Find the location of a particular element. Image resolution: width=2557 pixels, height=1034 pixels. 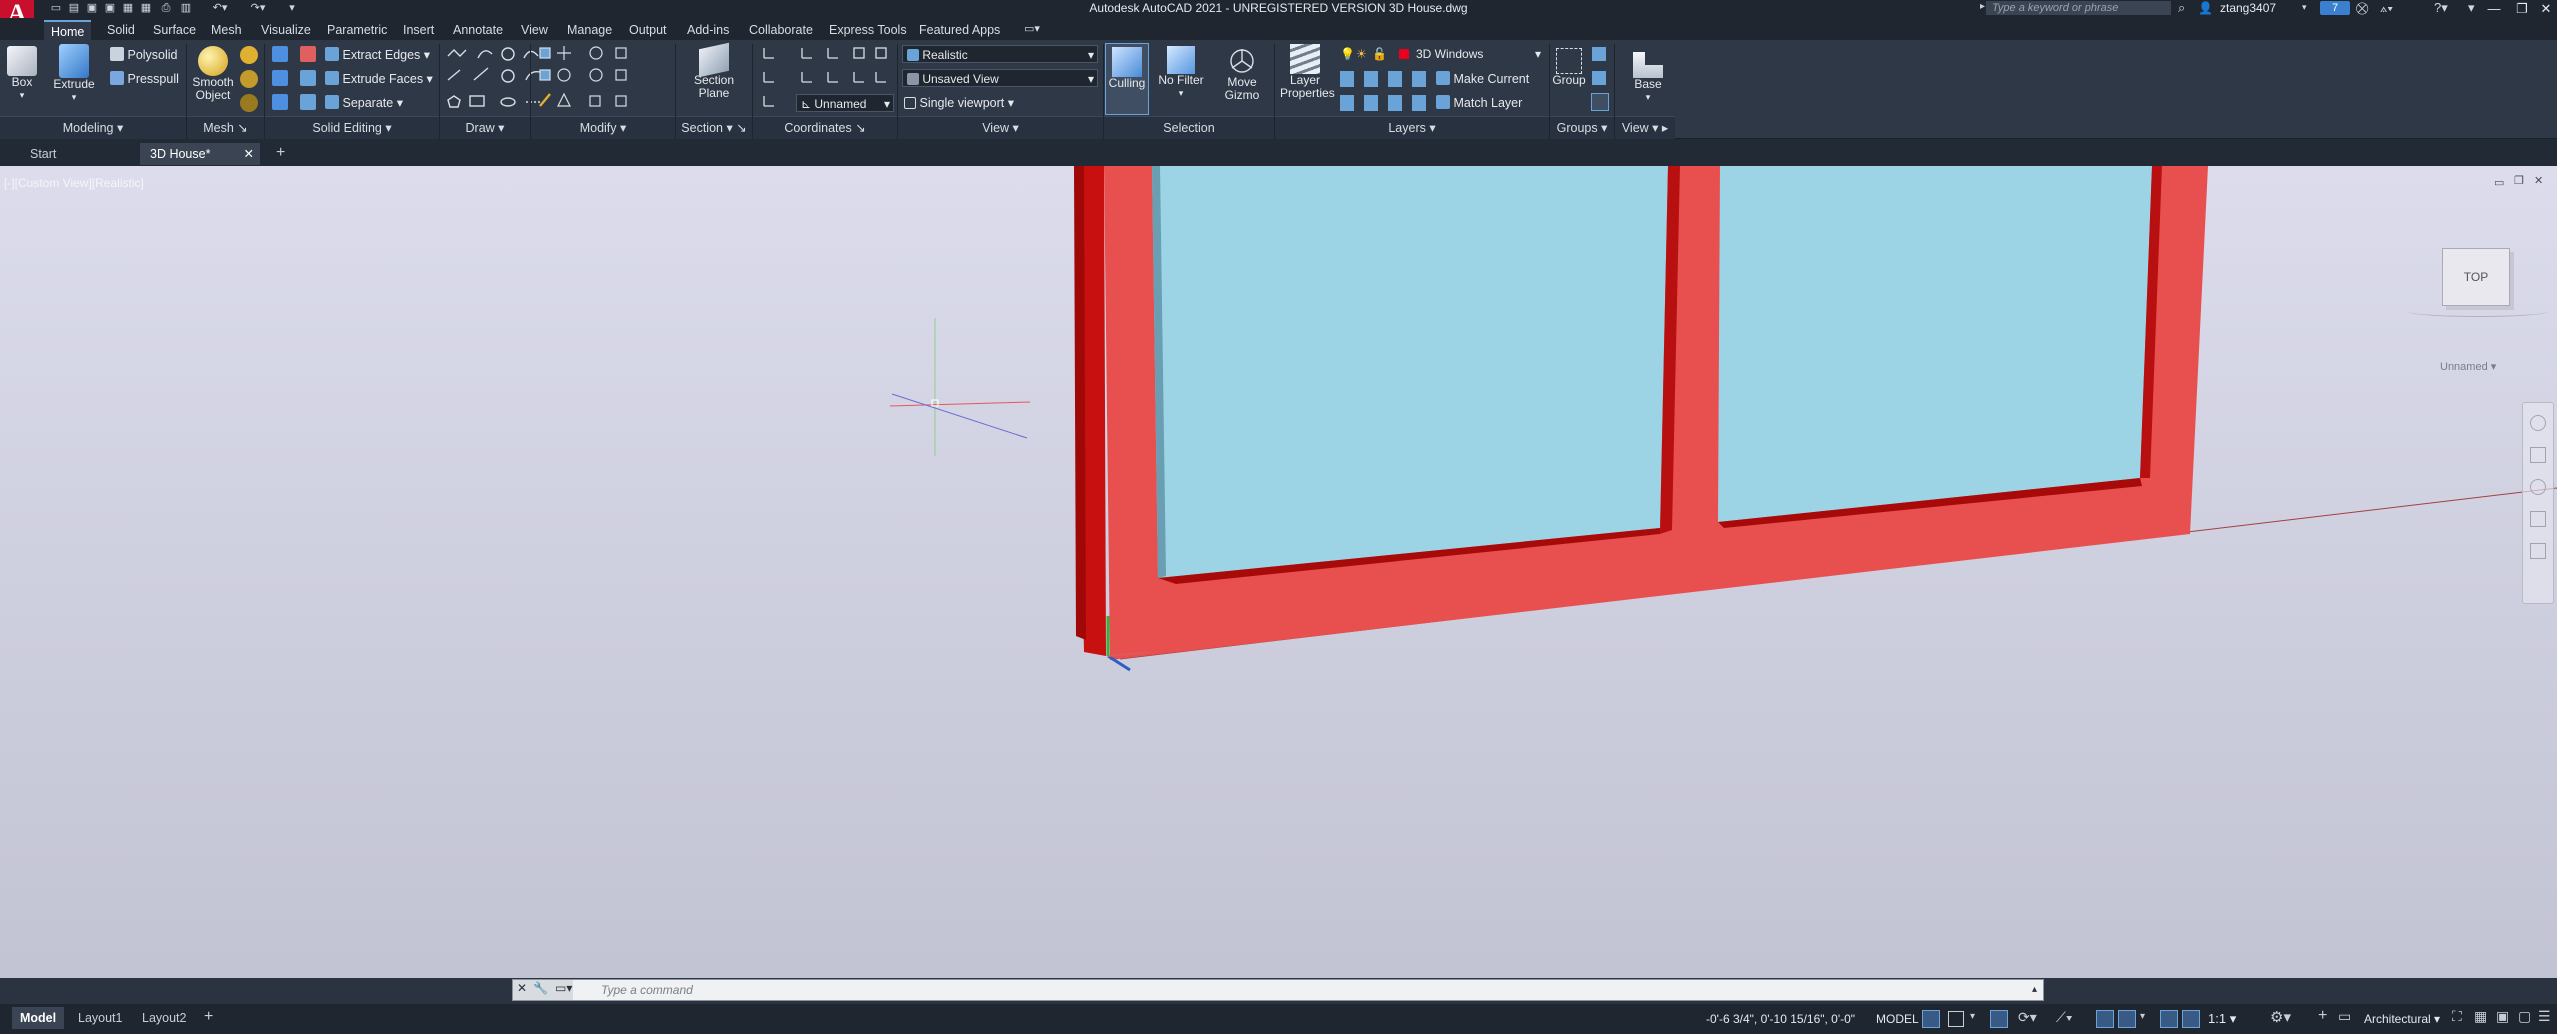

separate-button: Separate ▾ is located at coordinates (364, 103).